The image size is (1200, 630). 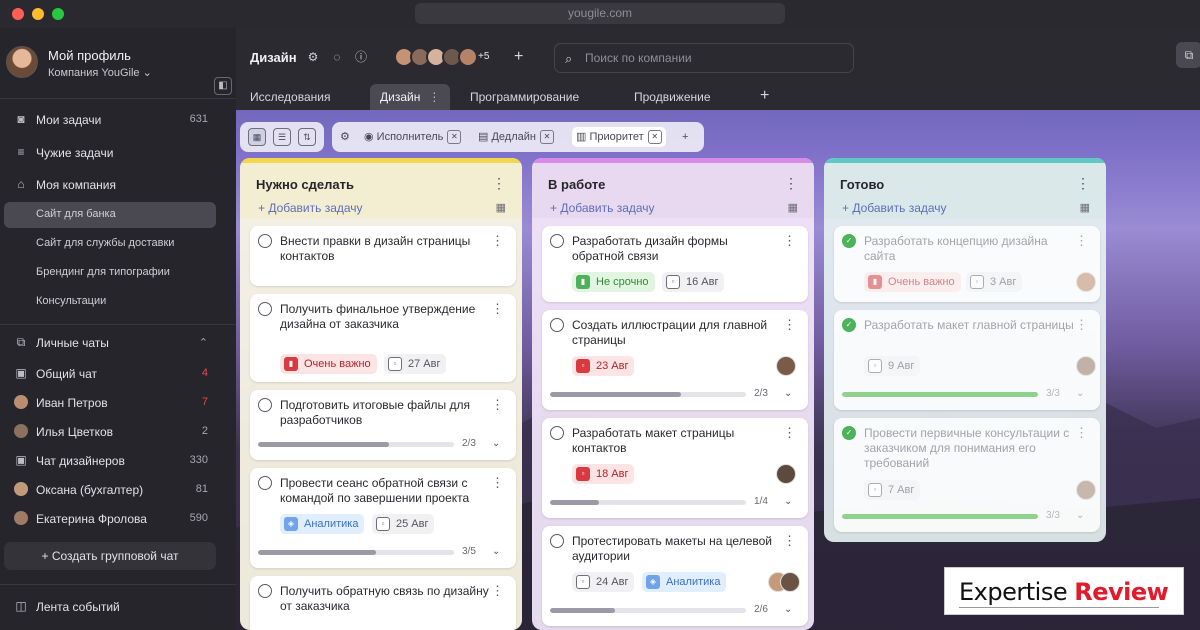 I want to click on sidebar-item-my-tasks: ◙ Мои задачи 631, so click(x=110, y=120).